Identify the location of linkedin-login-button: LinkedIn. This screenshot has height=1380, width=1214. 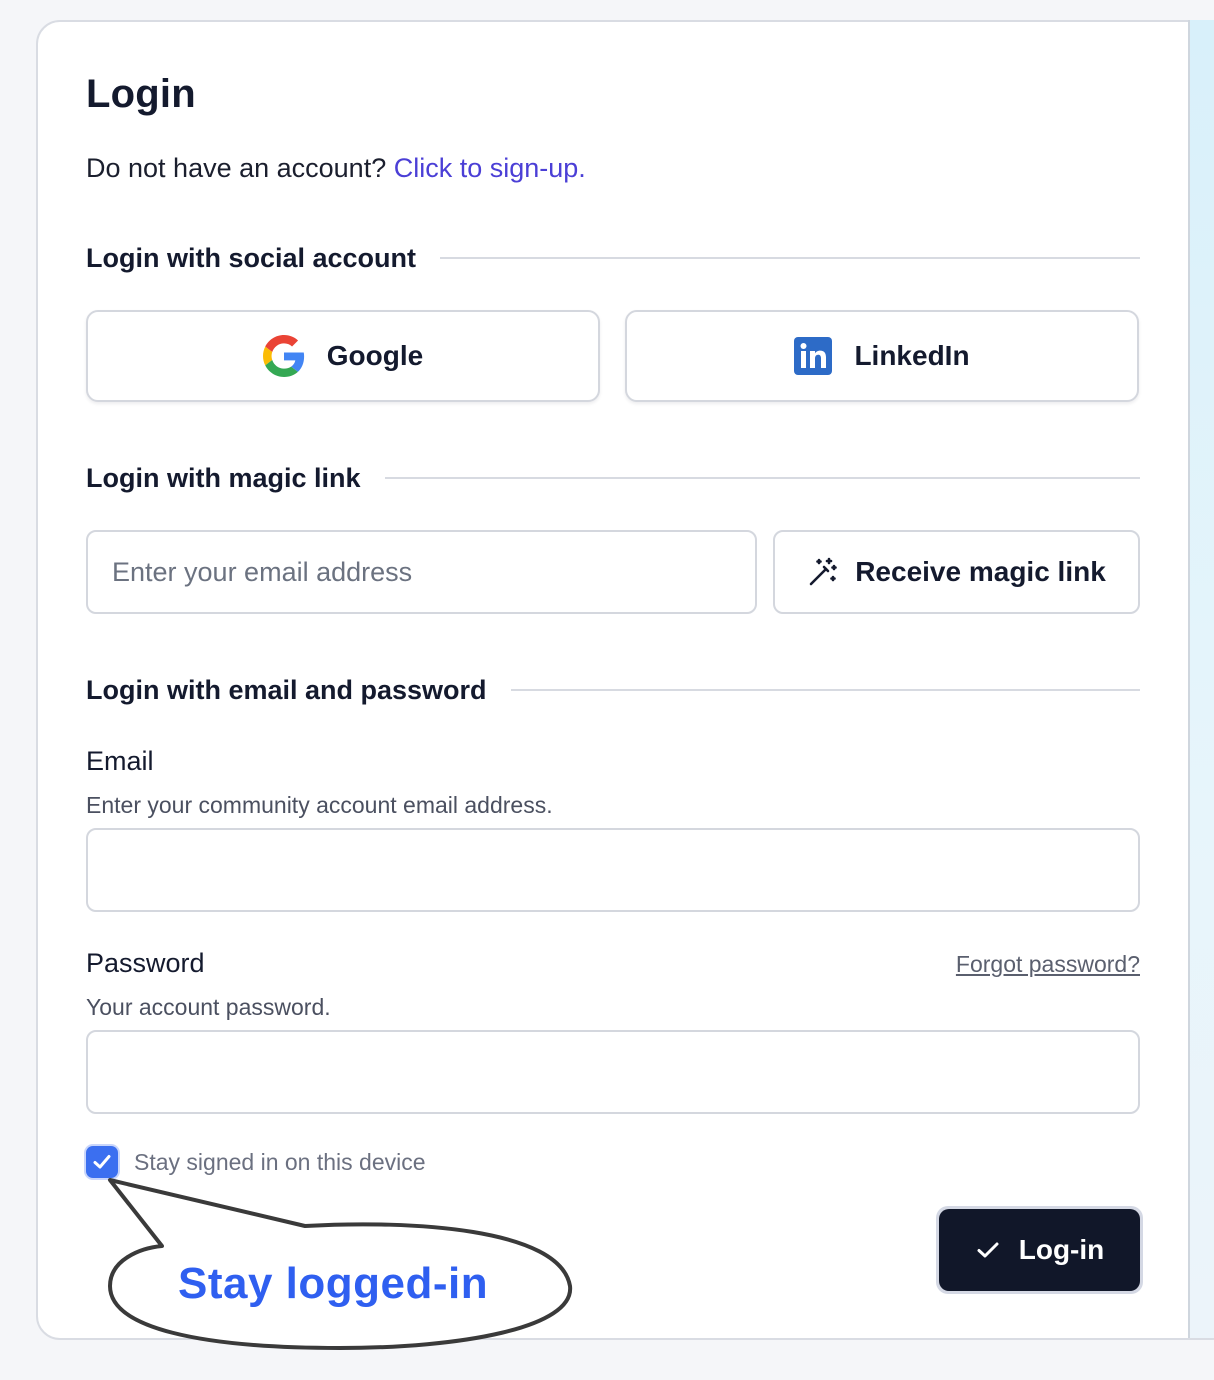
(882, 356).